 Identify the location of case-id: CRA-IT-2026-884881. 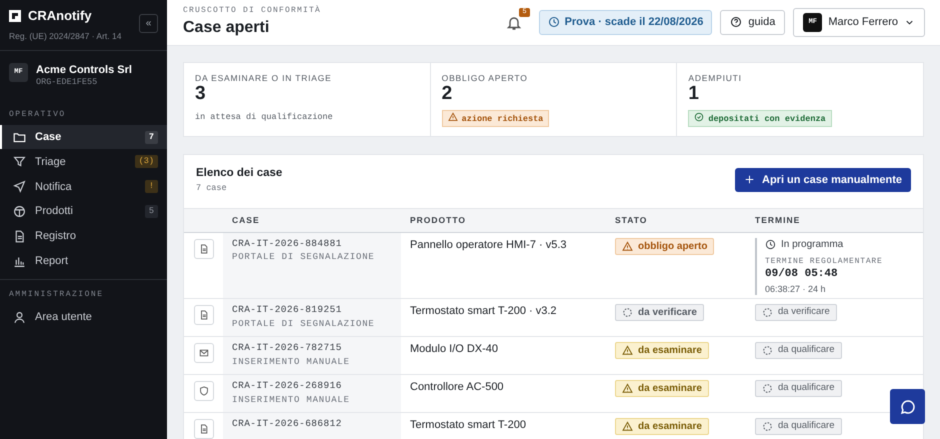
(287, 244).